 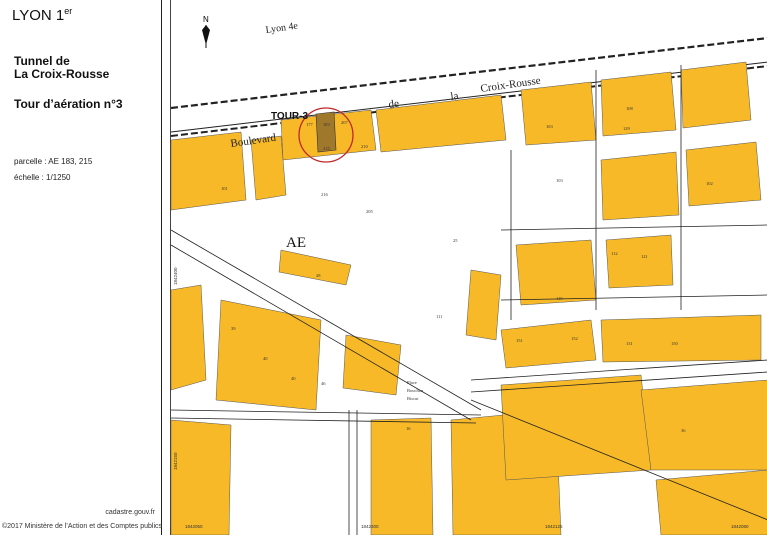 What do you see at coordinates (675, 343) in the screenshot?
I see `svg-text: 150` at bounding box center [675, 343].